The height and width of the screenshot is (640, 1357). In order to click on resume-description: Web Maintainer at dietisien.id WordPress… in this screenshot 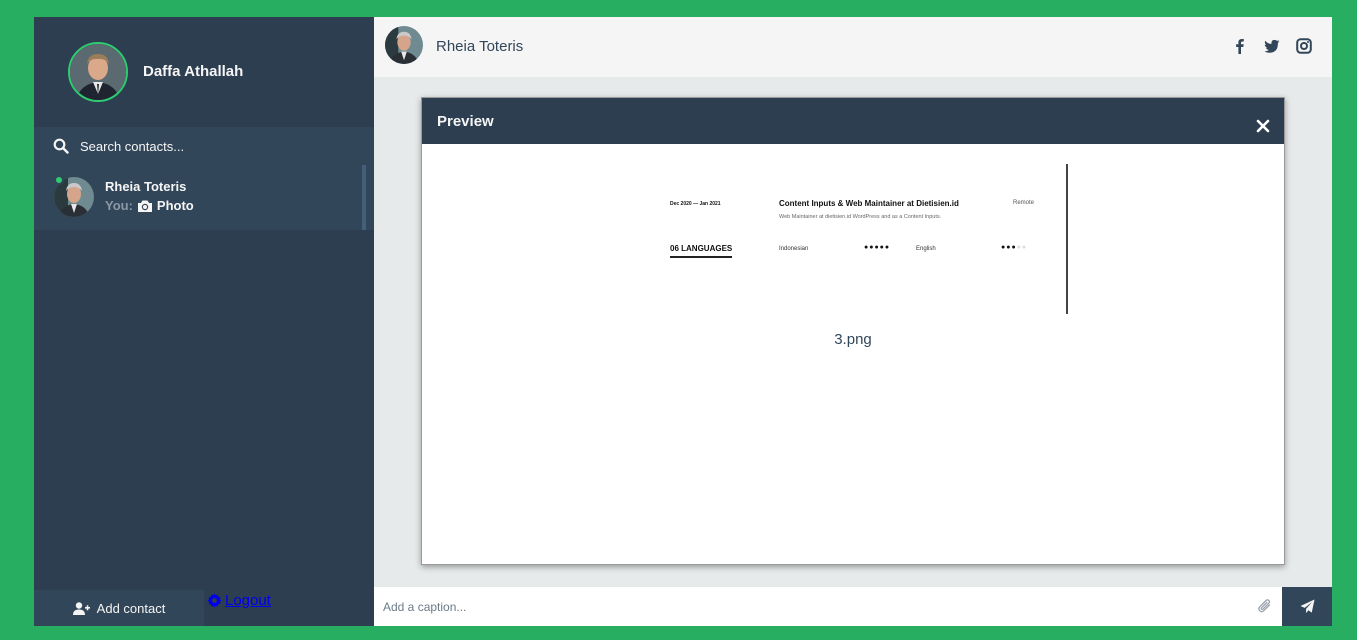, I will do `click(860, 217)`.